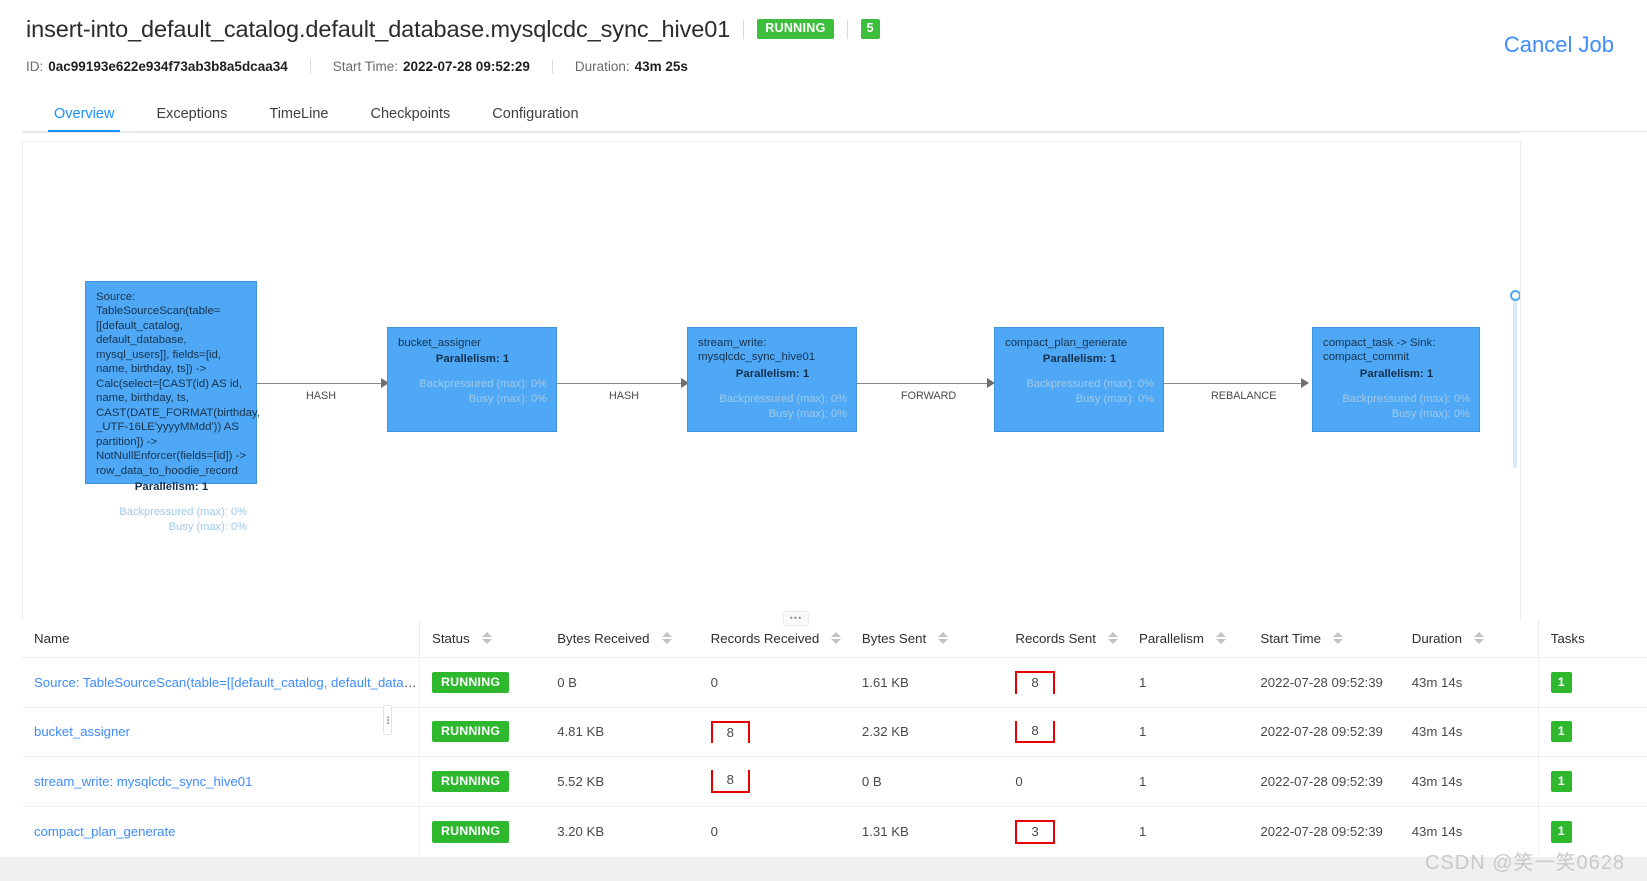  I want to click on cell-records-received: 0, so click(774, 682).